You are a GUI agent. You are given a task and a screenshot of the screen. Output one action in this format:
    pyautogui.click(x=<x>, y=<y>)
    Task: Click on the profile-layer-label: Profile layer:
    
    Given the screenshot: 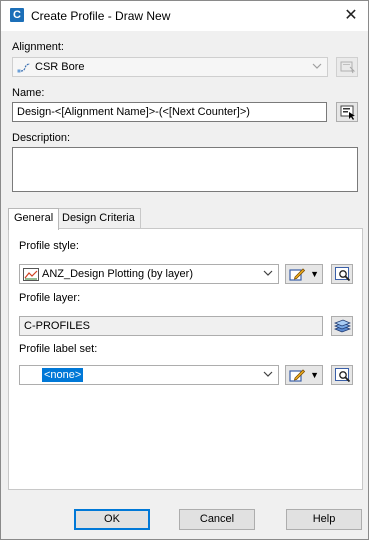 What is the action you would take?
    pyautogui.click(x=50, y=298)
    